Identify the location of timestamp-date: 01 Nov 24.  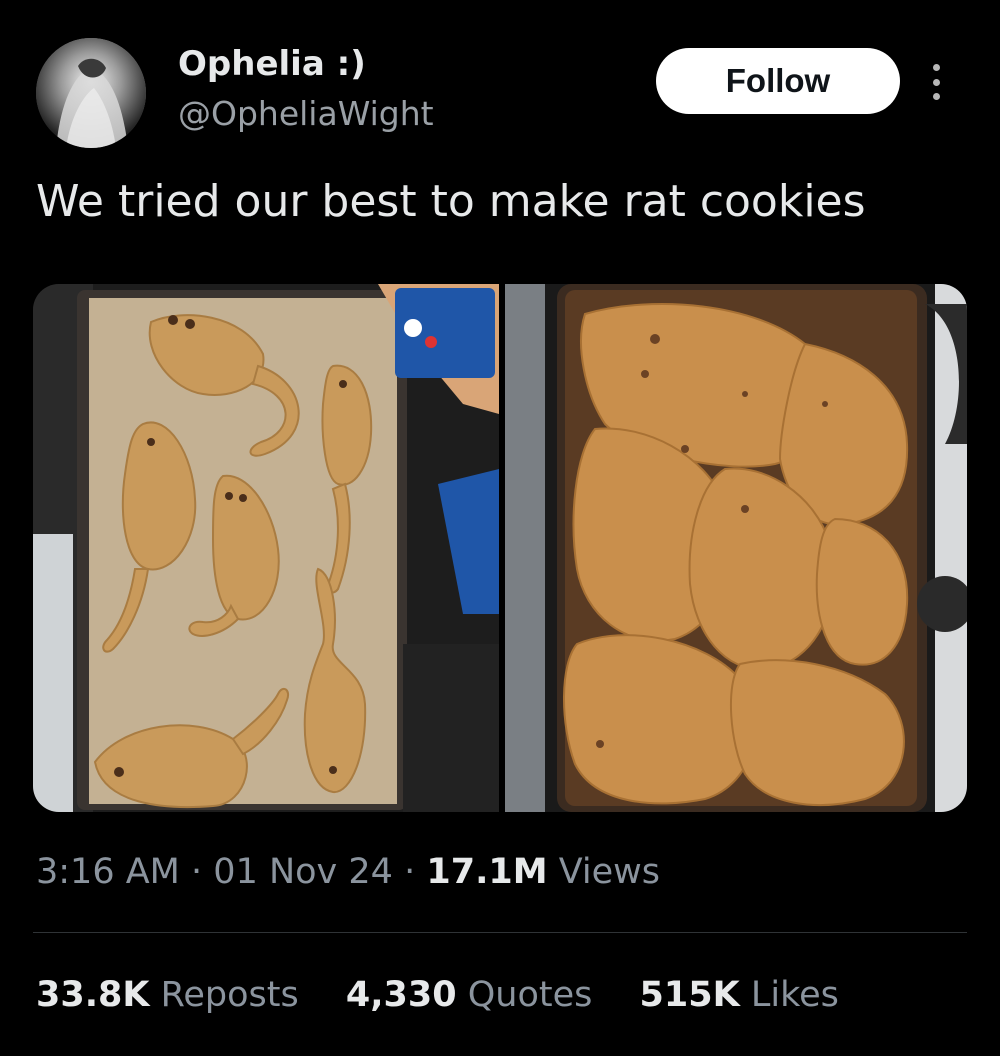
(303, 872).